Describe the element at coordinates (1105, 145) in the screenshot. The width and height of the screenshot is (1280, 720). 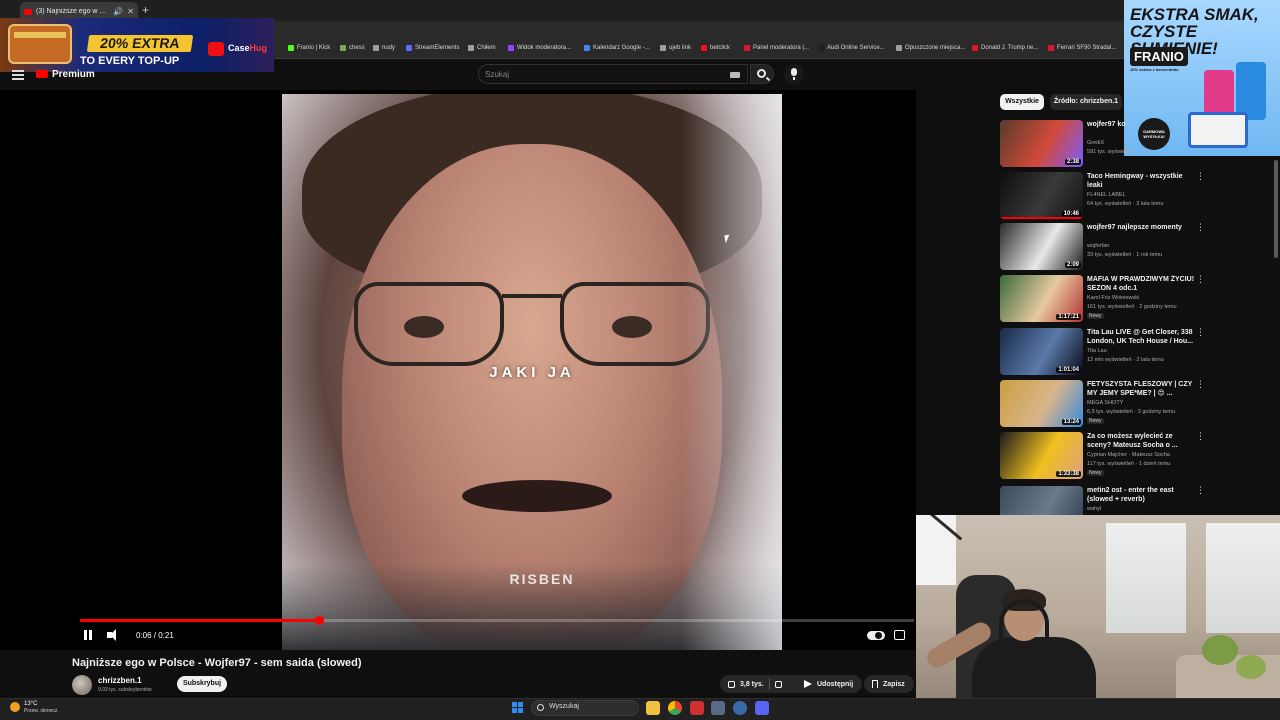
I see `recommendation-item: 2:38 wojfer97 ko GrediX 591 tys. wyświetleń` at that location.